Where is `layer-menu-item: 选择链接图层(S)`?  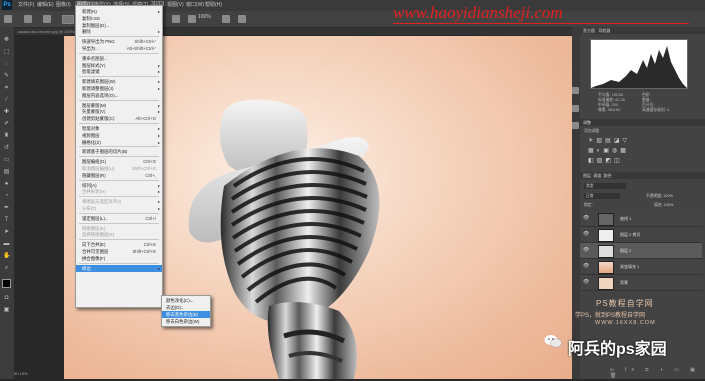 layer-menu-item: 选择链接图层(S) is located at coordinates (119, 234).